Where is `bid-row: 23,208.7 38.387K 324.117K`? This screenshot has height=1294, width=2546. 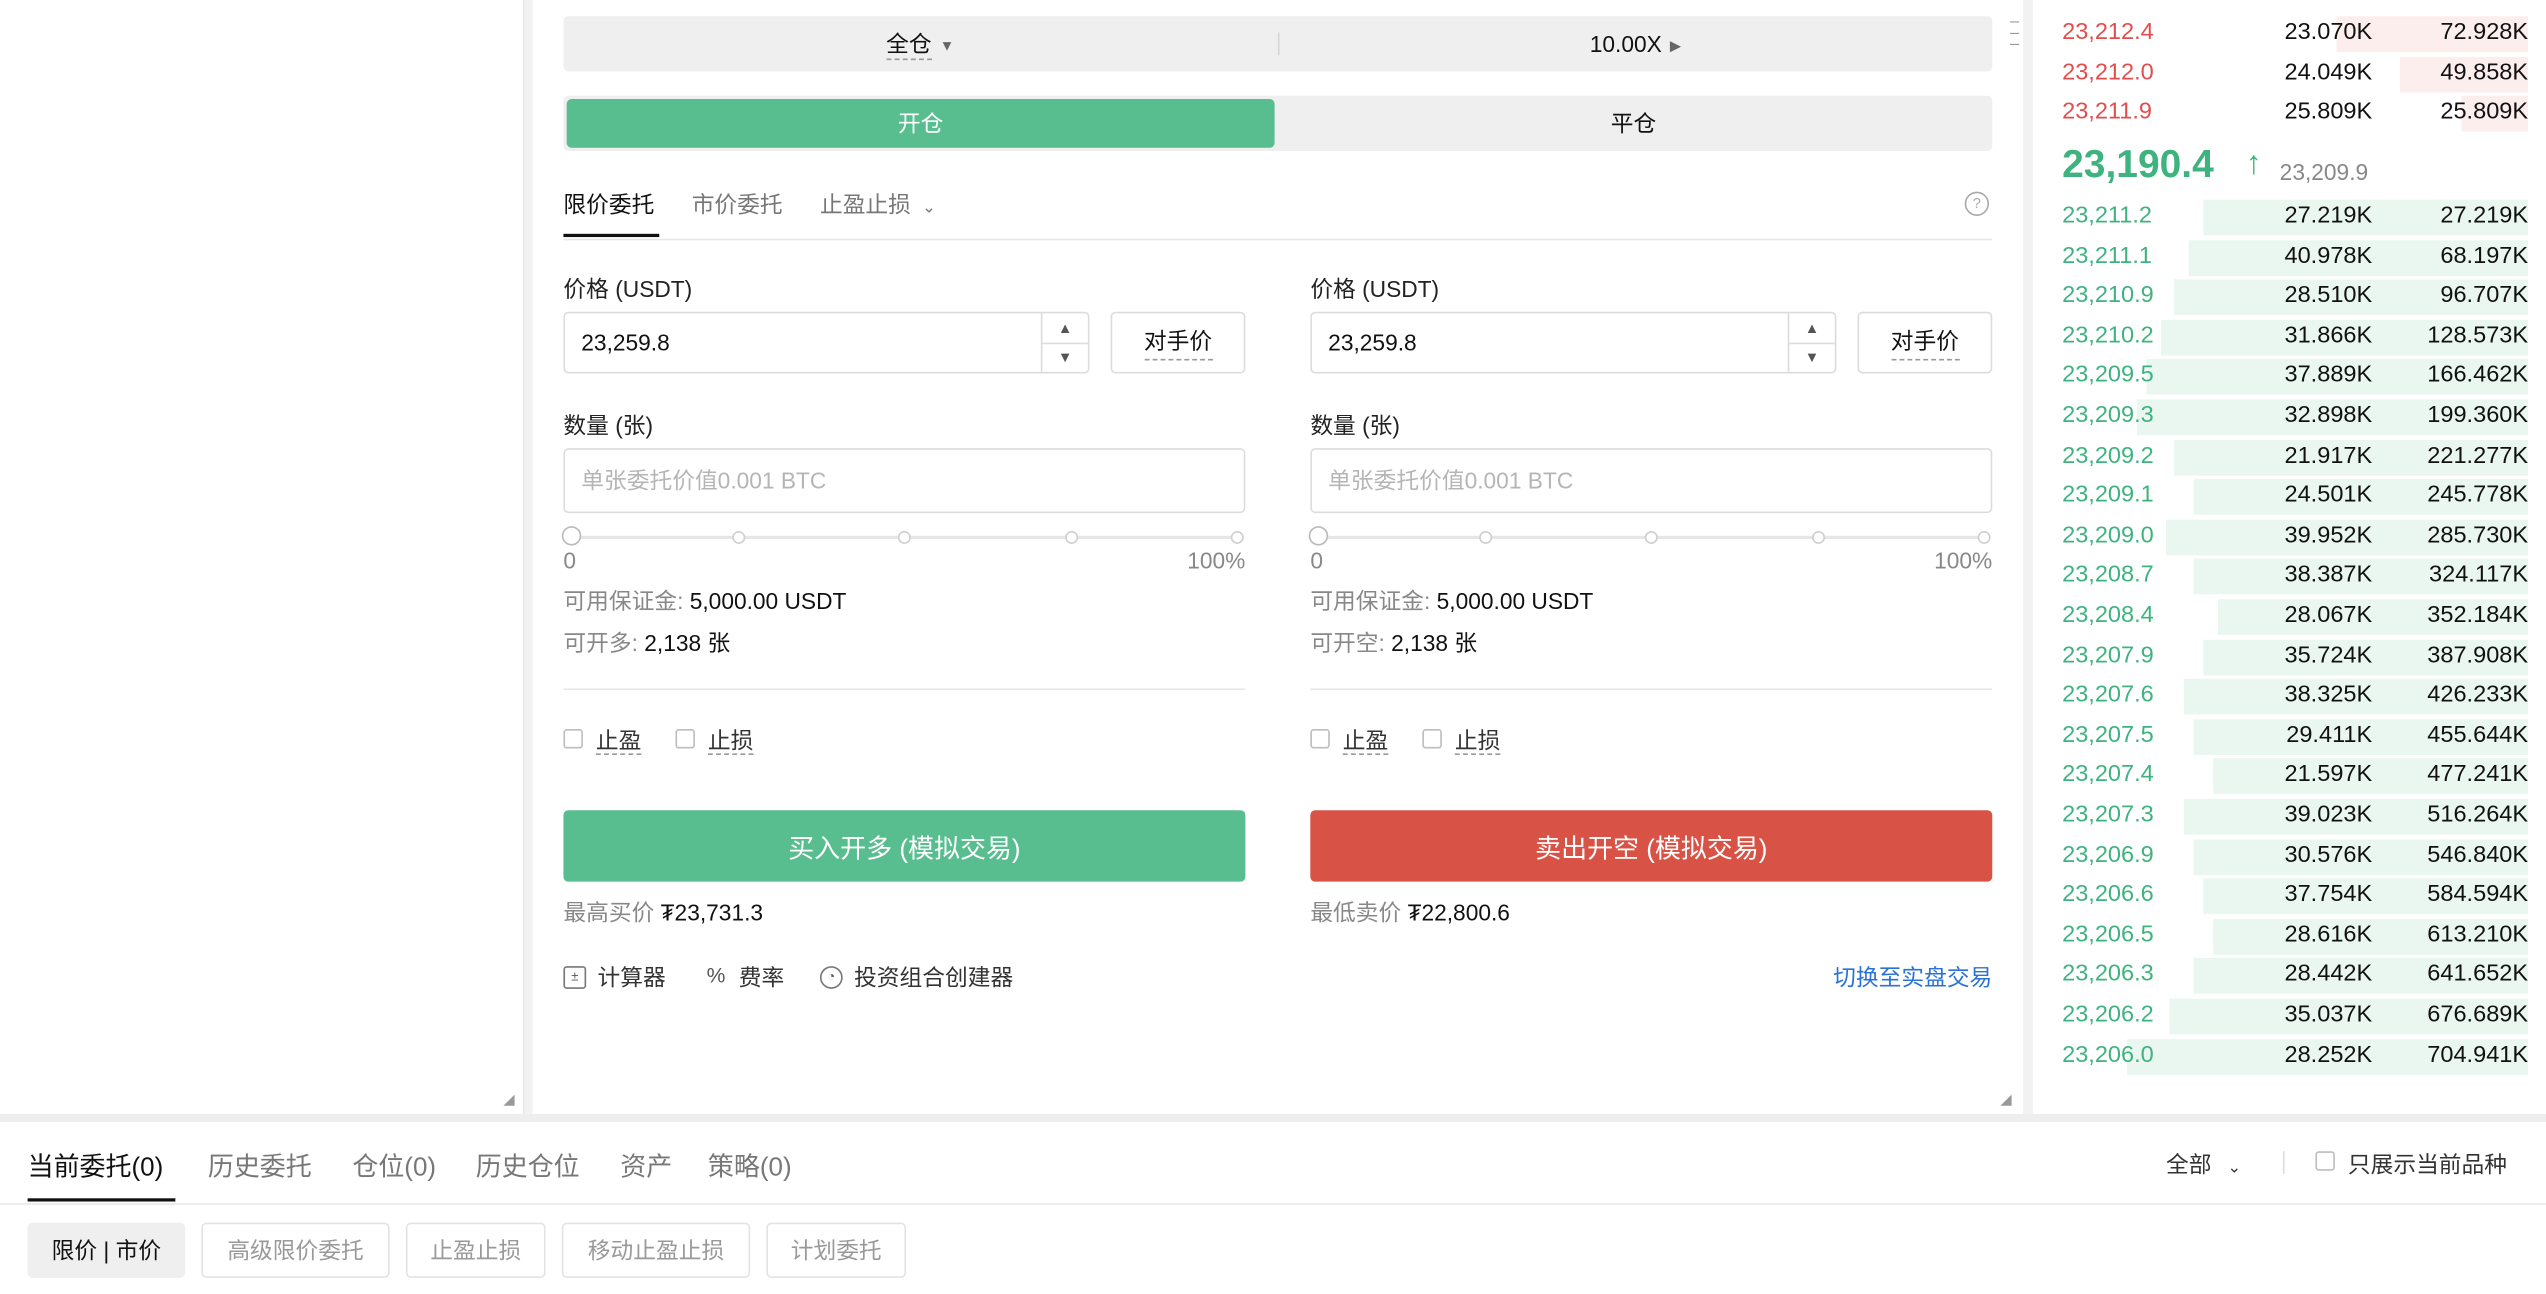
bid-row: 23,208.7 38.387K 324.117K is located at coordinates (2289, 577).